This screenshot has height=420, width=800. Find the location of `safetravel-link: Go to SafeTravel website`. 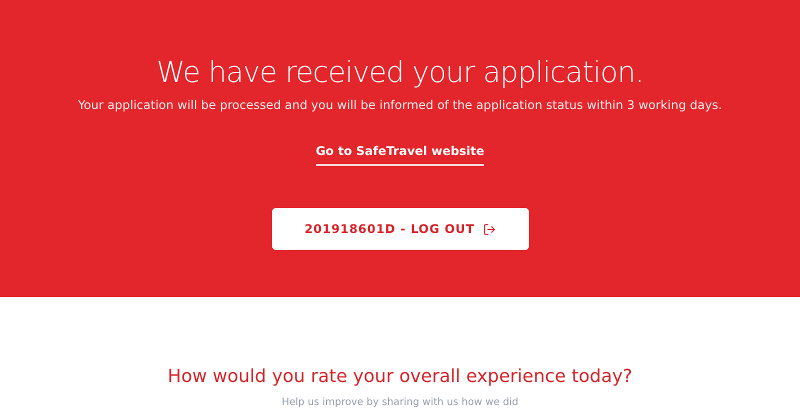

safetravel-link: Go to SafeTravel website is located at coordinates (400, 154).